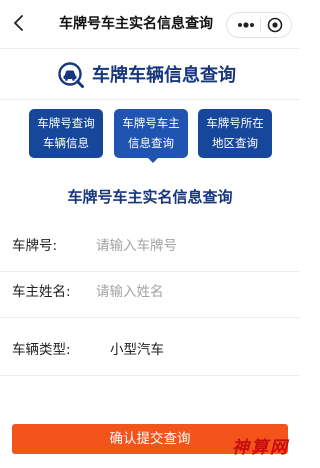 The height and width of the screenshot is (468, 320). I want to click on chevron-left-icon, so click(19, 23).